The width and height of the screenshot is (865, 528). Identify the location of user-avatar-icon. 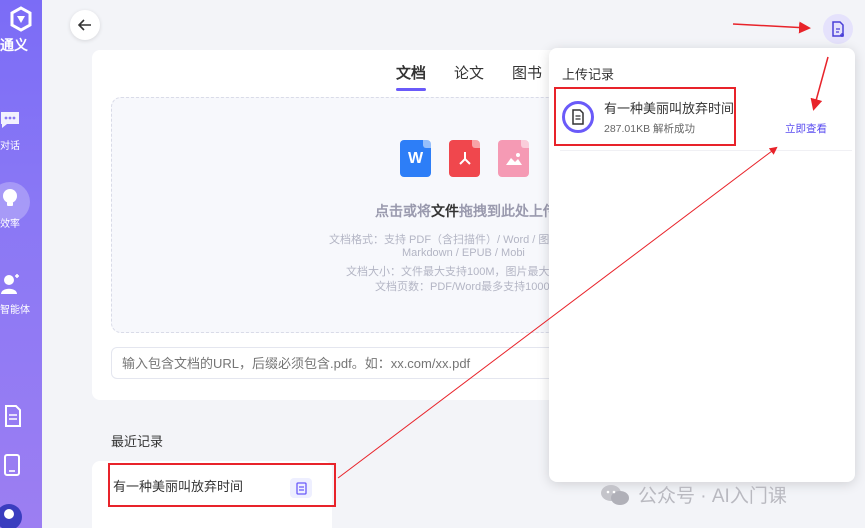
(11, 516).